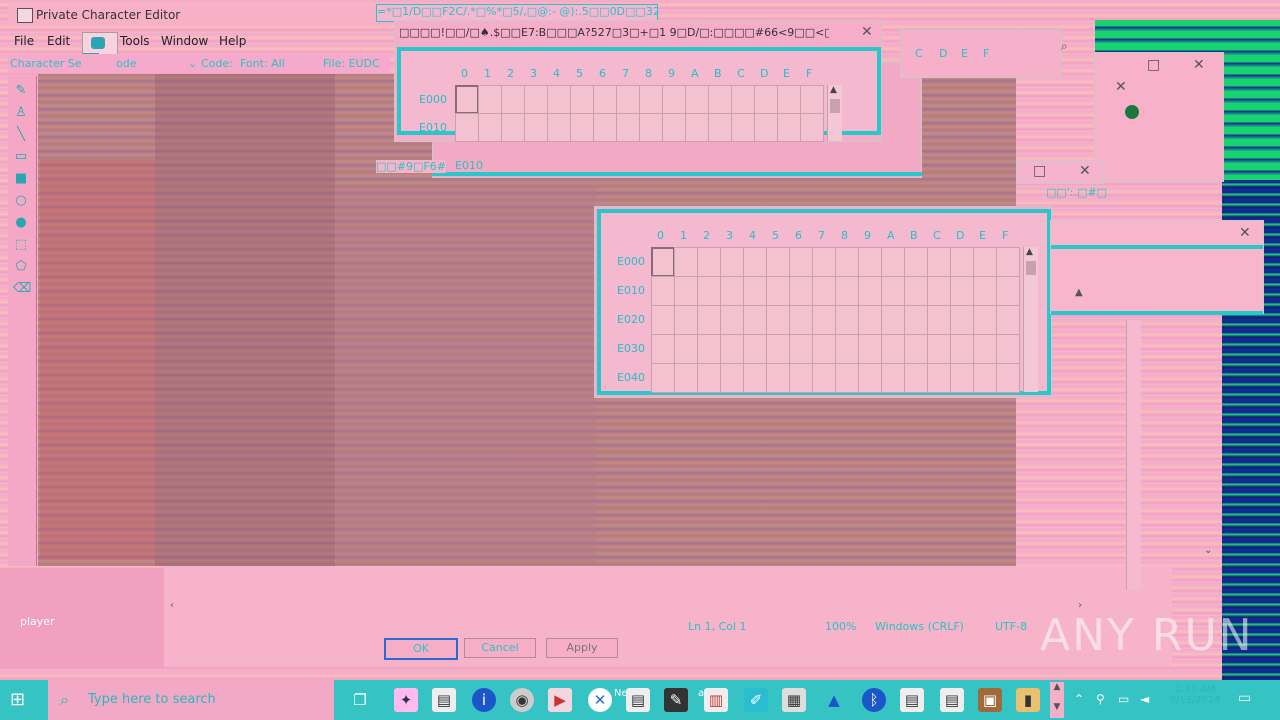 This screenshot has width=1280, height=720. What do you see at coordinates (184, 41) in the screenshot?
I see `menu-window: Window` at bounding box center [184, 41].